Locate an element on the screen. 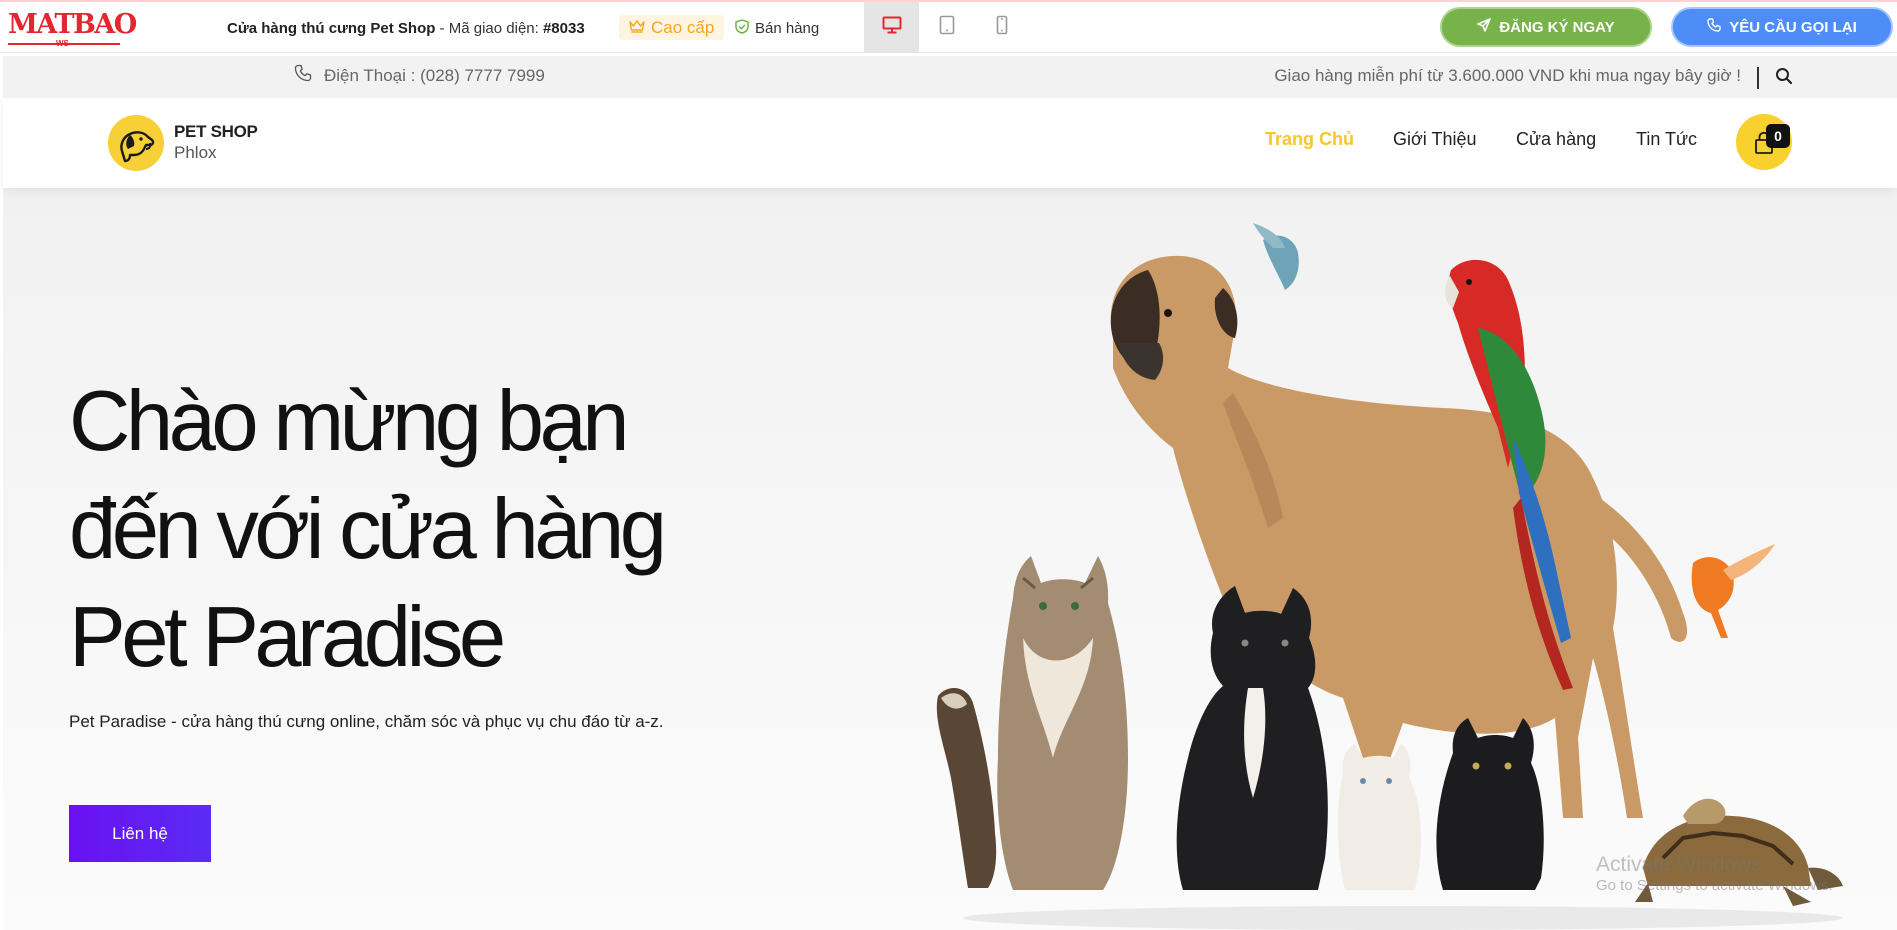 The width and height of the screenshot is (1897, 930). mobile-view-button is located at coordinates (1001, 27).